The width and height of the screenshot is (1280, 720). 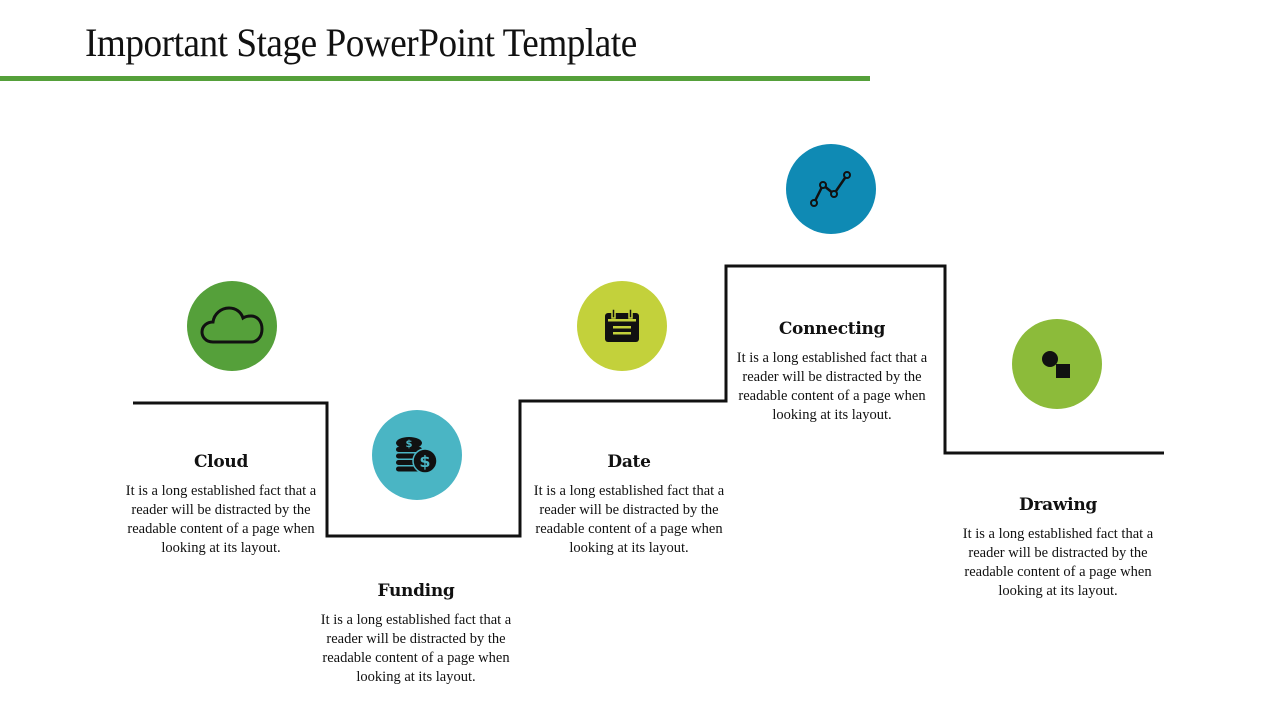 What do you see at coordinates (832, 329) in the screenshot?
I see `stage-connecting-title: Connecting` at bounding box center [832, 329].